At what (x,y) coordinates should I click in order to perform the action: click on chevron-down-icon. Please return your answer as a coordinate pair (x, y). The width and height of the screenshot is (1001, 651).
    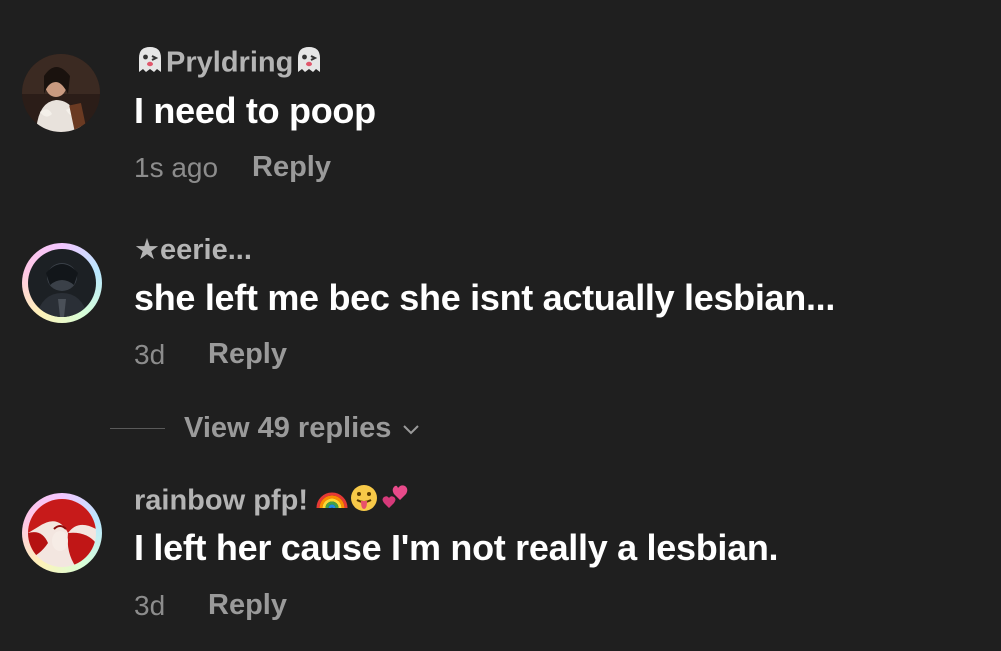
    Looking at the image, I should click on (410, 430).